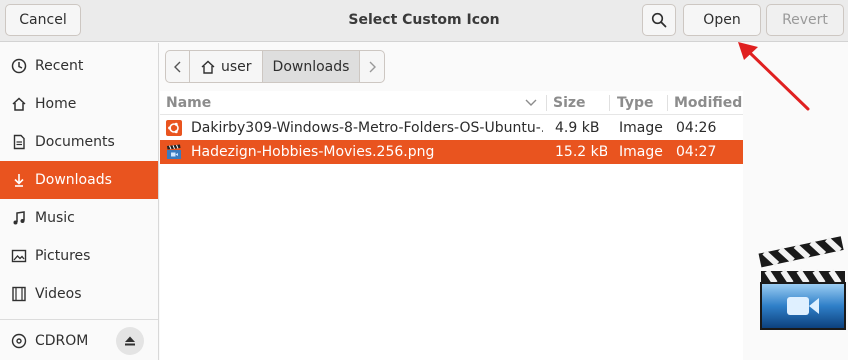 The height and width of the screenshot is (360, 848). Describe the element at coordinates (56, 104) in the screenshot. I see `sidebar-item-label: Home` at that location.